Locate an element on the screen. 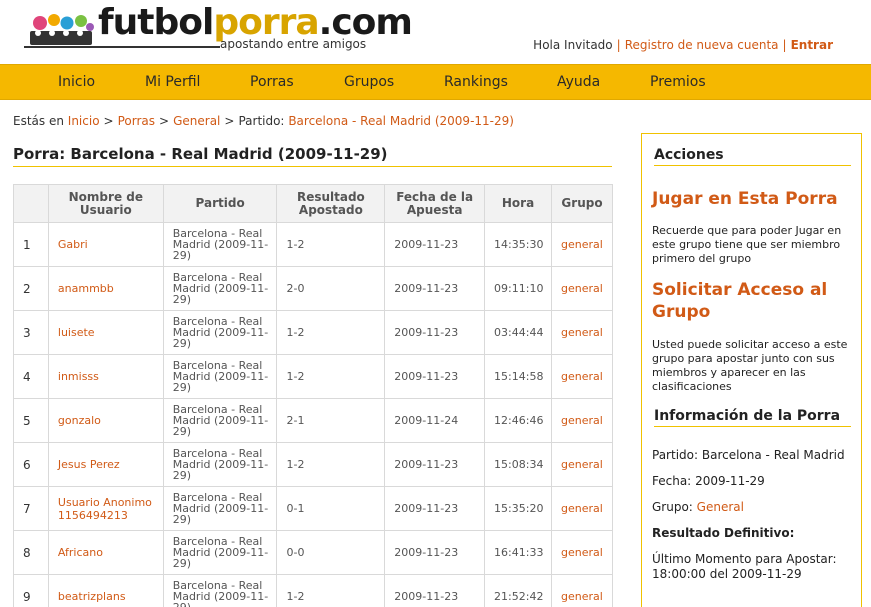  user-link: luisete is located at coordinates (76, 332).